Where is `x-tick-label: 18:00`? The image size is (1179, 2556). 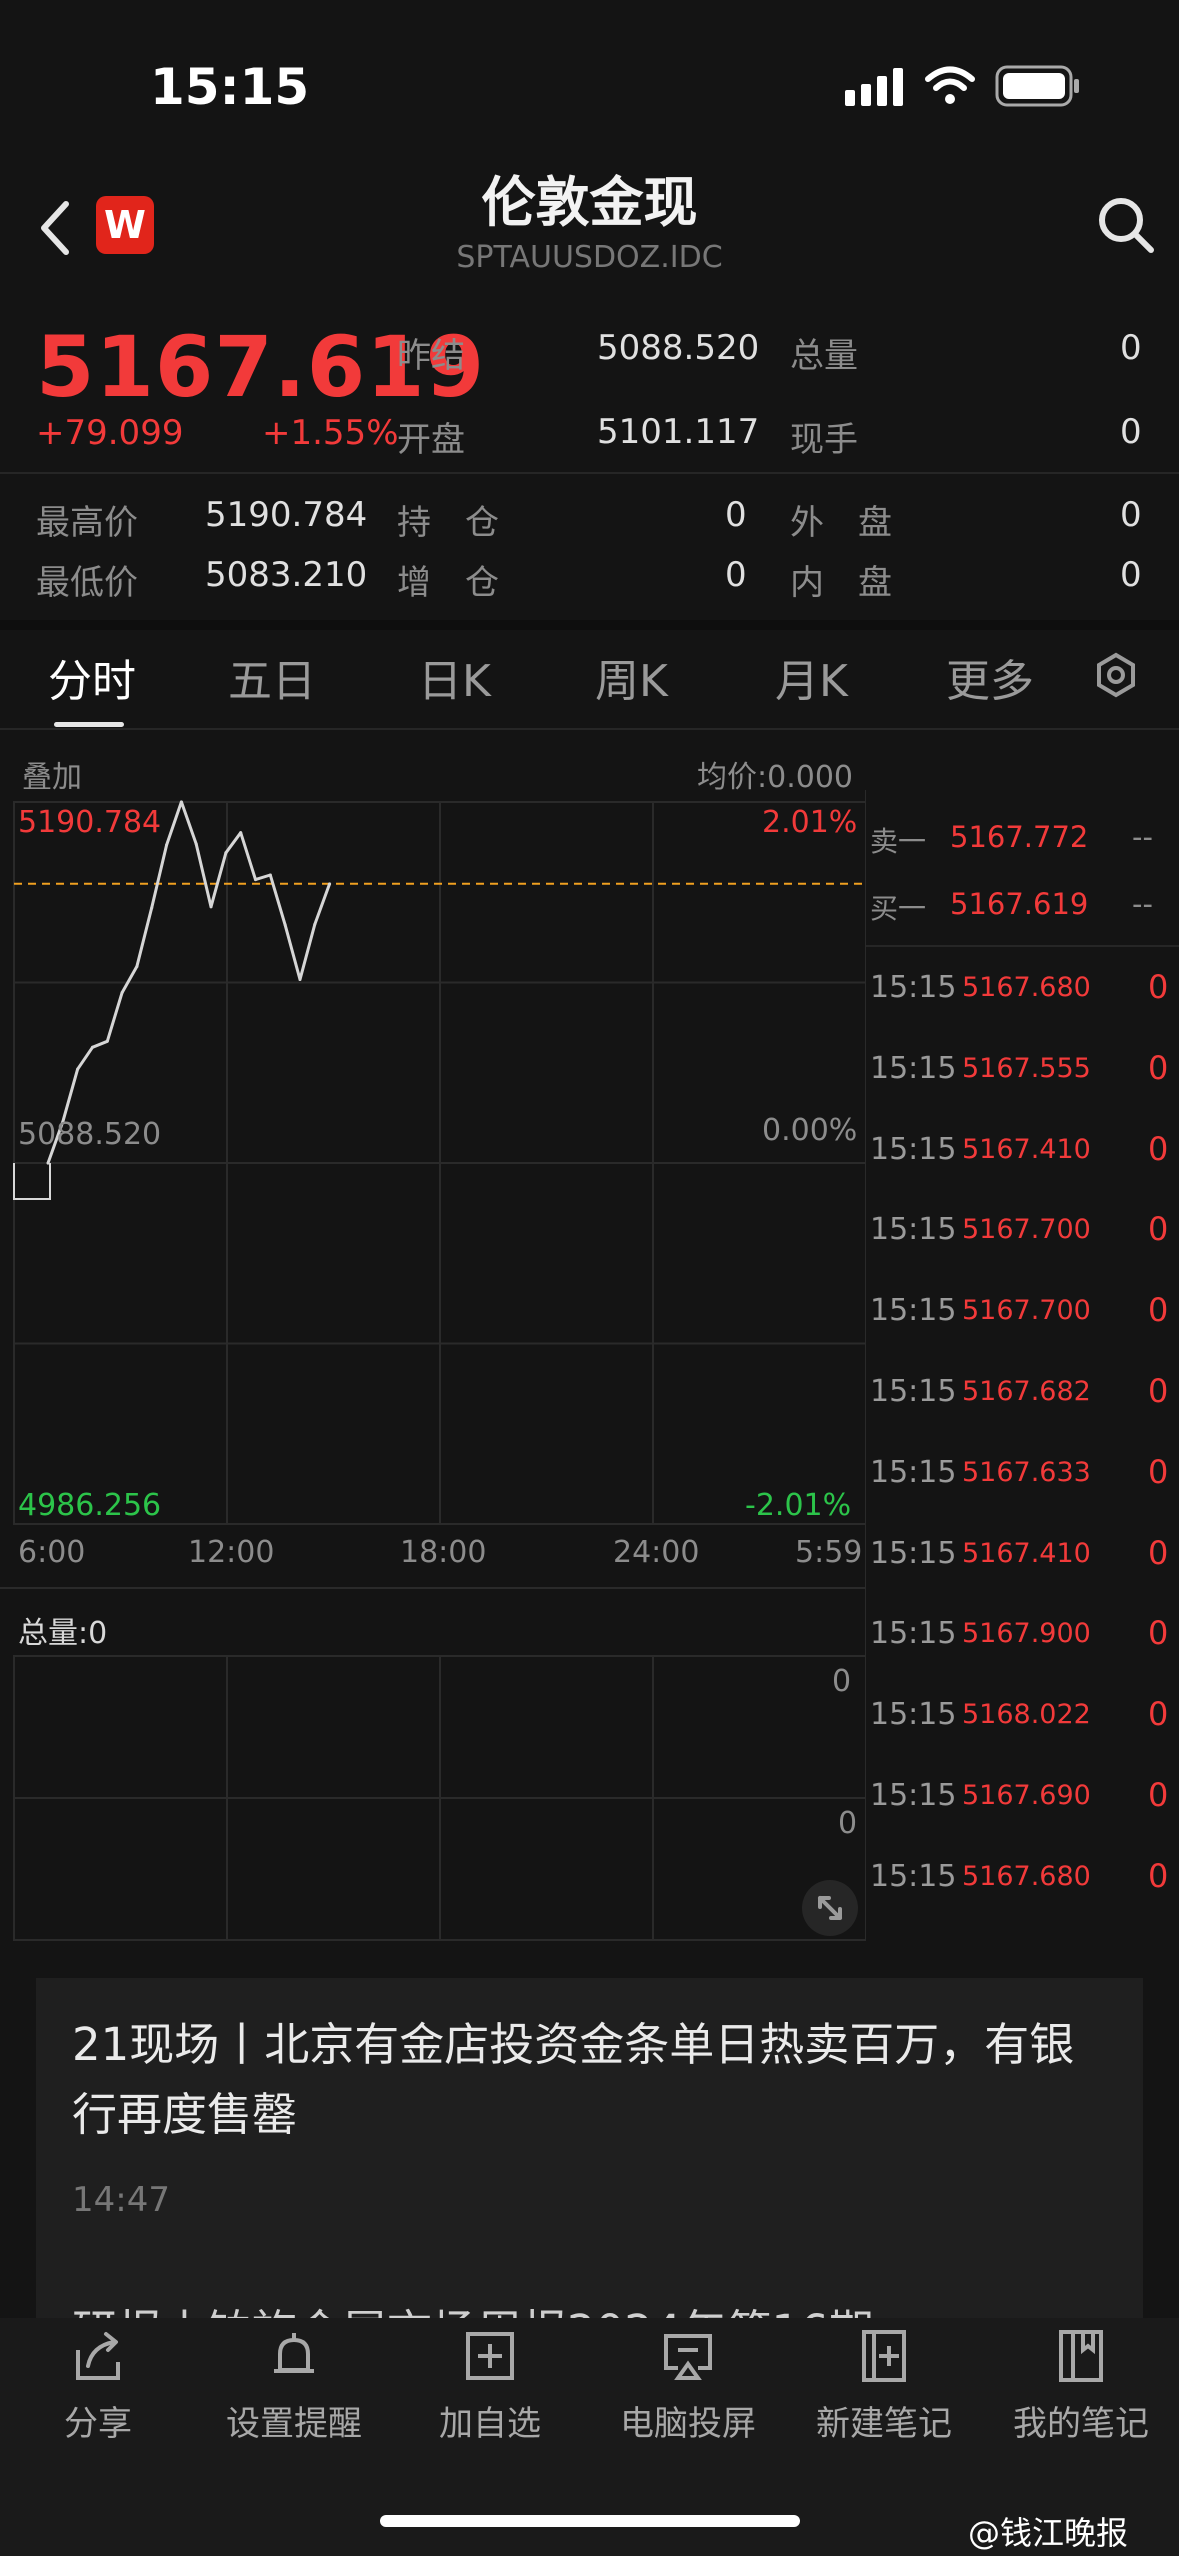 x-tick-label: 18:00 is located at coordinates (443, 1552).